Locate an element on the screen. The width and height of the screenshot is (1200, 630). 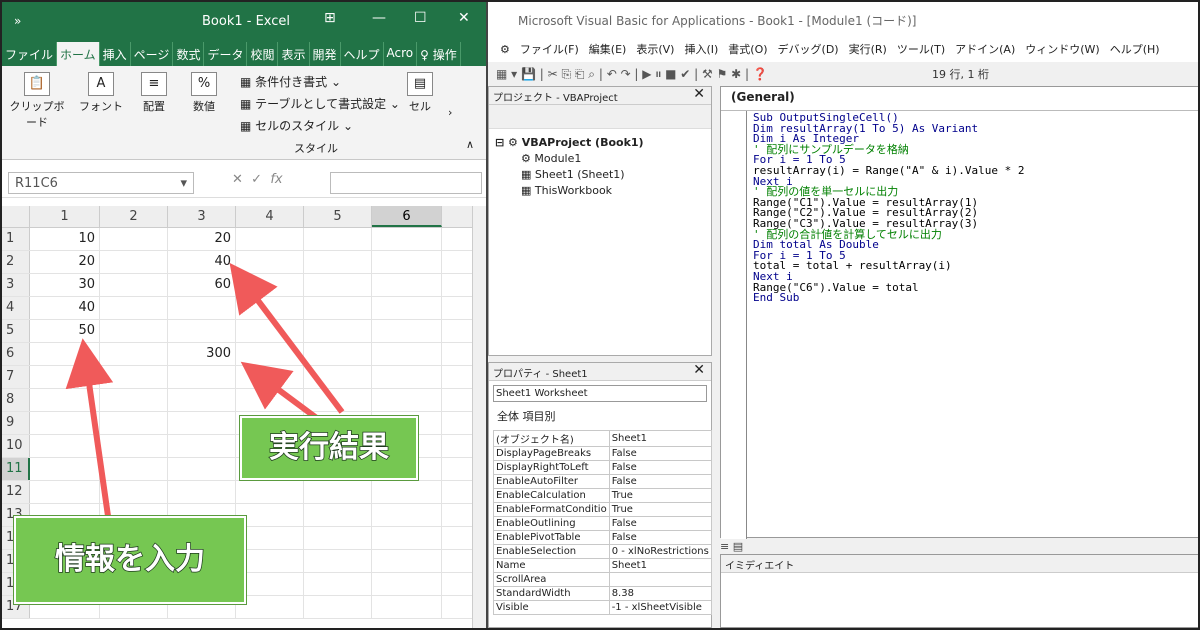
callout-input: 情報を入力 is located at coordinates (130, 560).